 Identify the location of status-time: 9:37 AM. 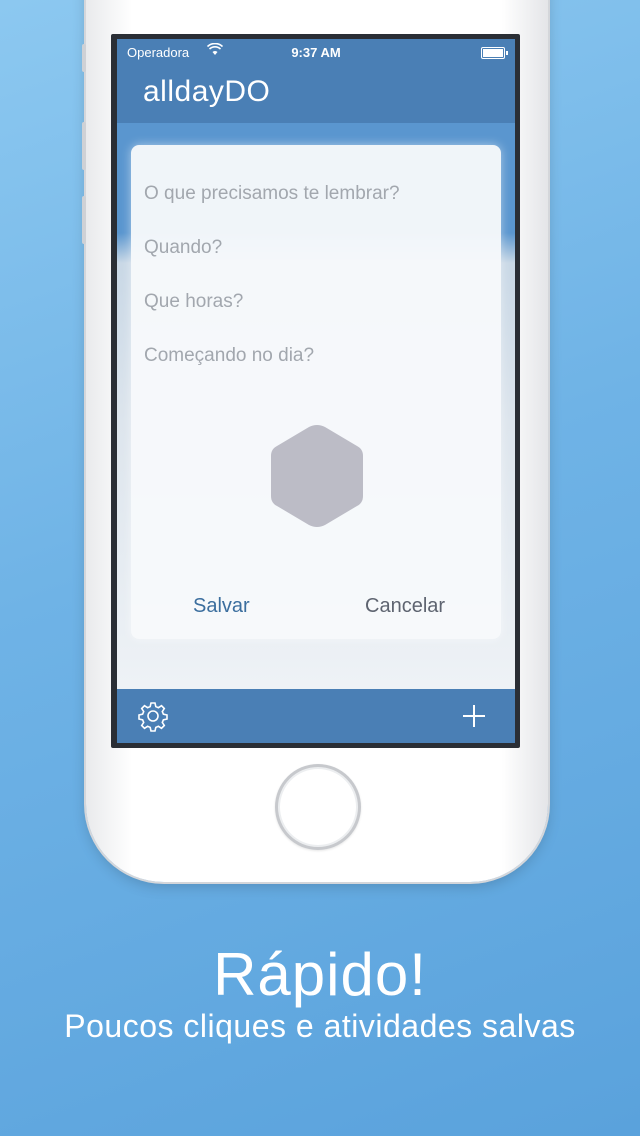
(316, 52).